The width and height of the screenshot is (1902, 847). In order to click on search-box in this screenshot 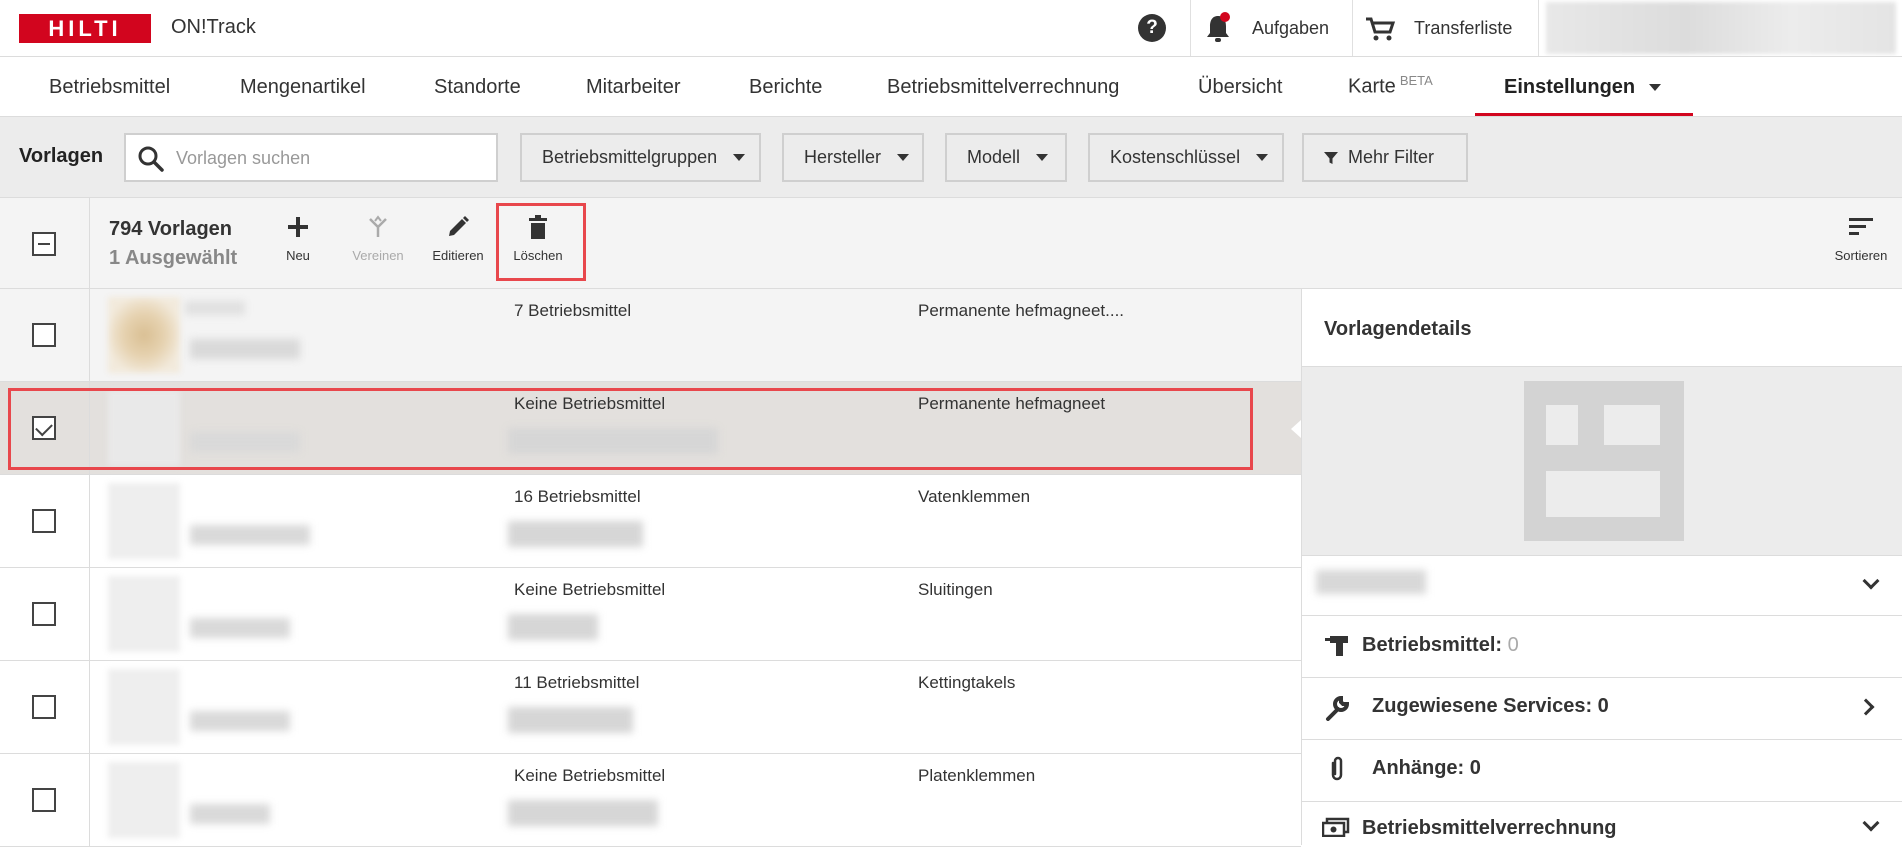, I will do `click(311, 157)`.